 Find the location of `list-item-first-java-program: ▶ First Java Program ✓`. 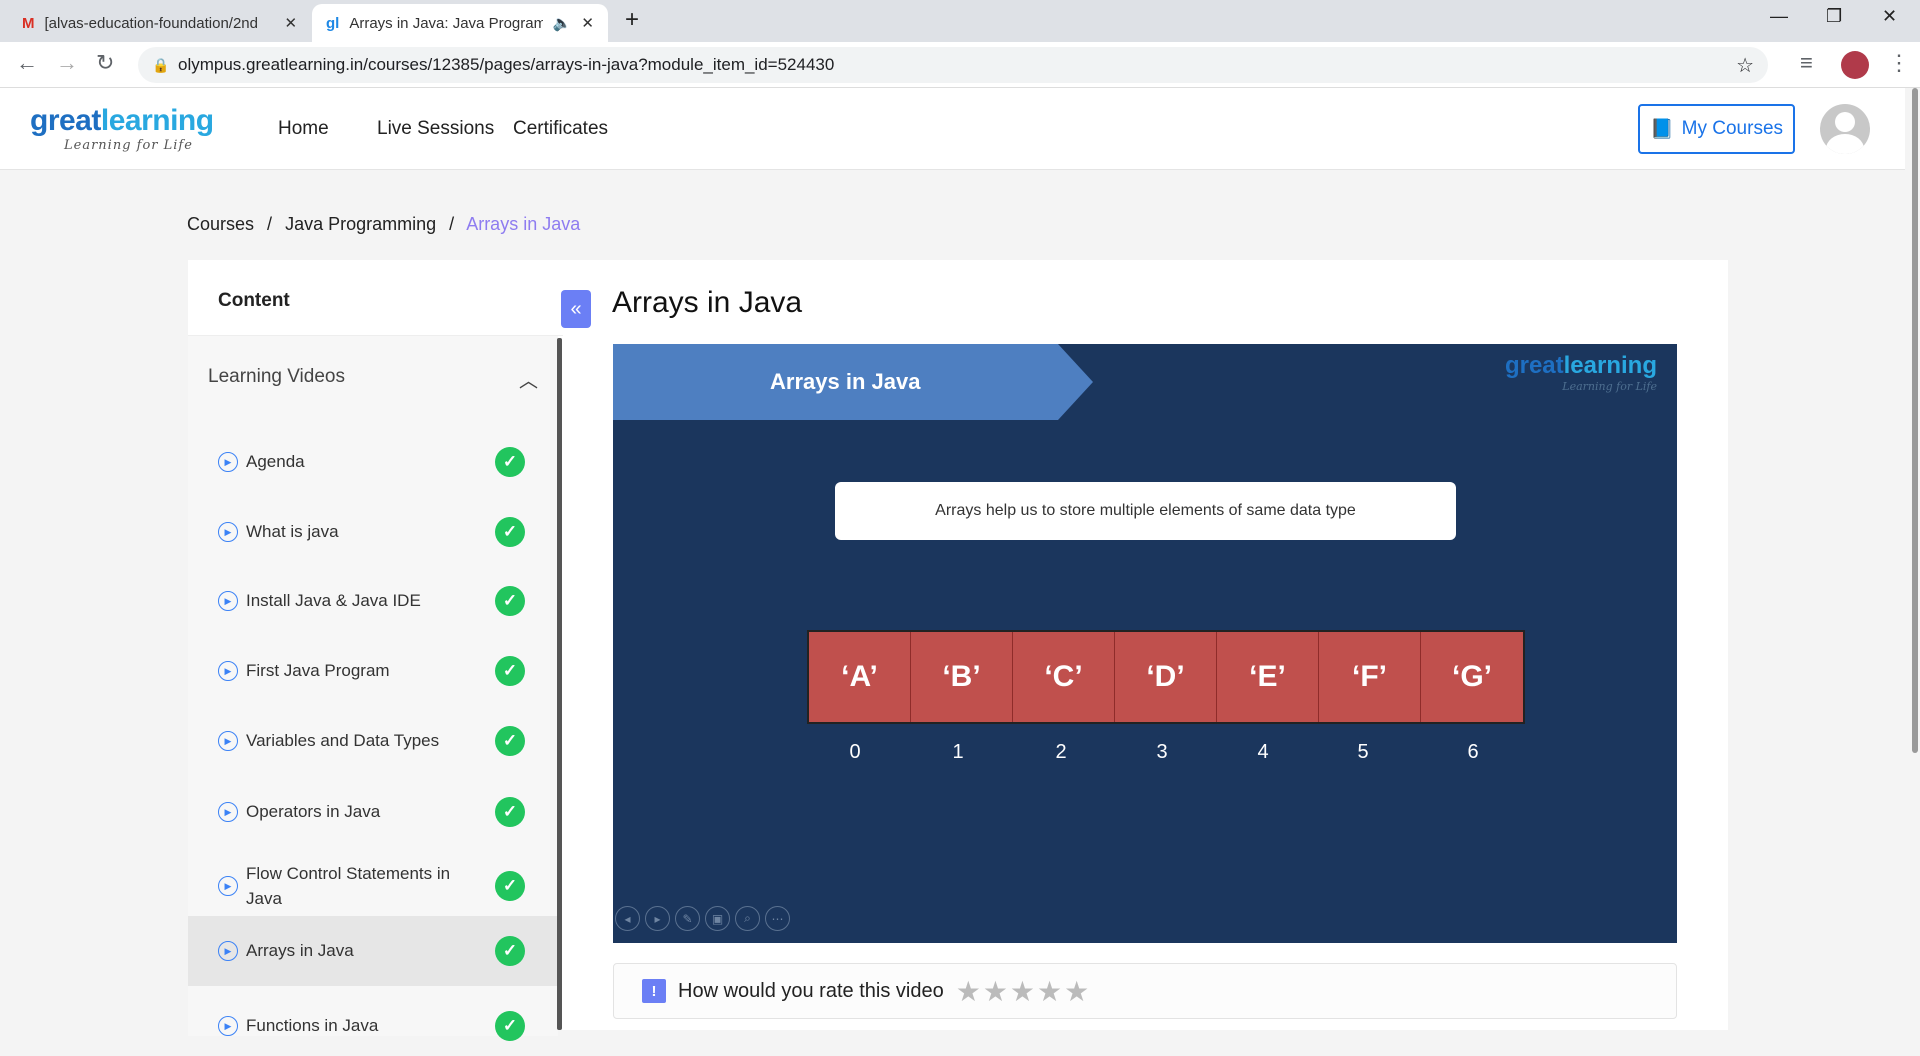

list-item-first-java-program: ▶ First Java Program ✓ is located at coordinates (373, 671).